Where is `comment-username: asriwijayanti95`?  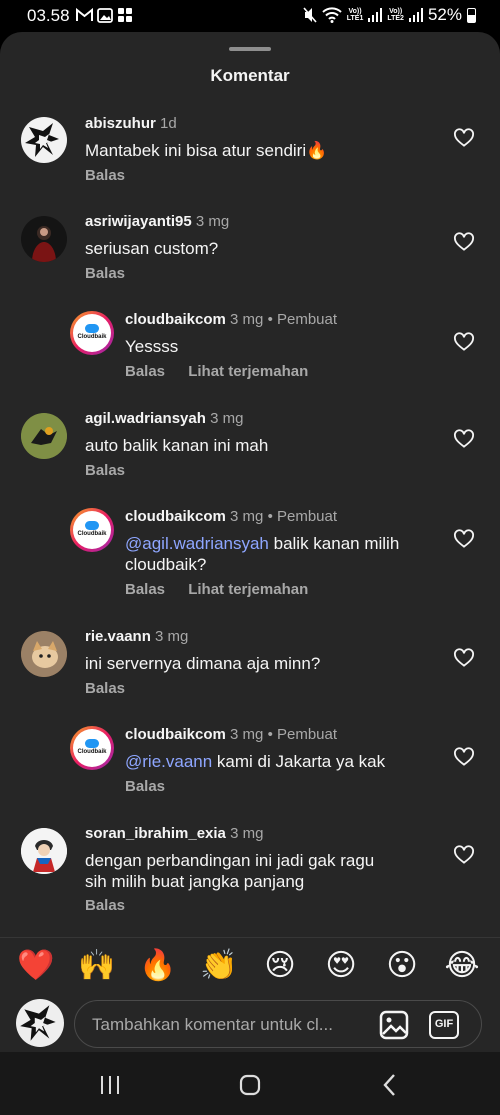
comment-username: asriwijayanti95 is located at coordinates (138, 221).